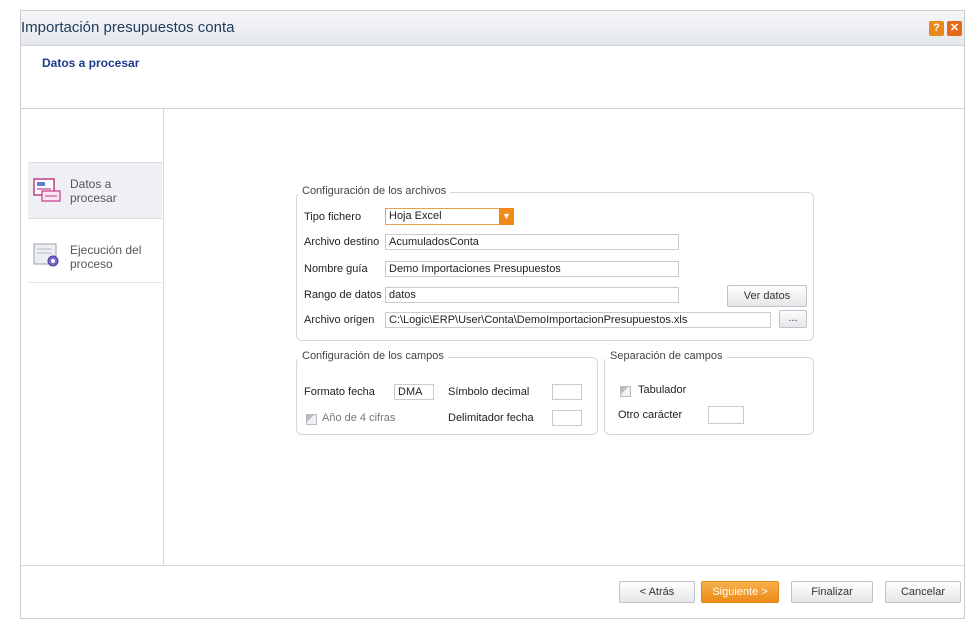  What do you see at coordinates (650, 415) in the screenshot?
I see `otro-caracter-label: Otro carácter` at bounding box center [650, 415].